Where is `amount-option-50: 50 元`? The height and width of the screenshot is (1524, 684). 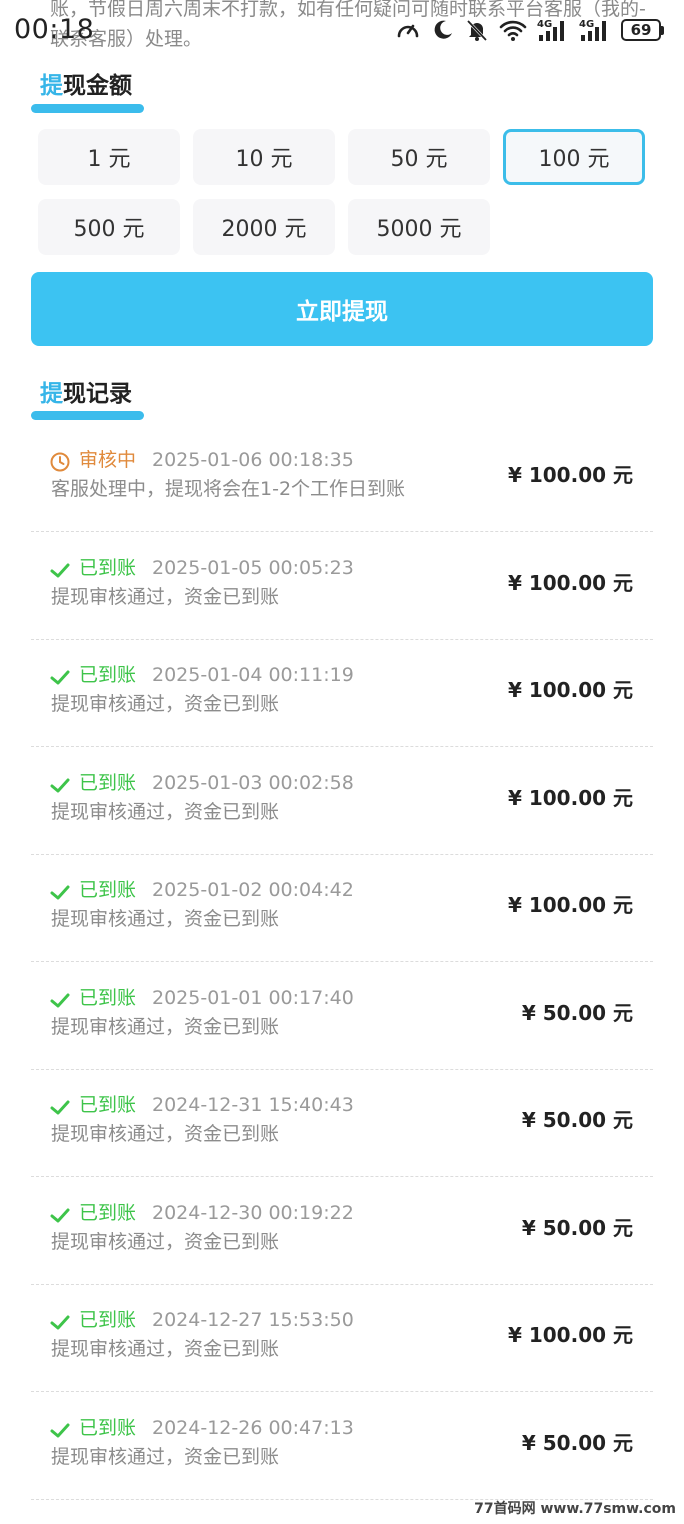
amount-option-50: 50 元 is located at coordinates (419, 157).